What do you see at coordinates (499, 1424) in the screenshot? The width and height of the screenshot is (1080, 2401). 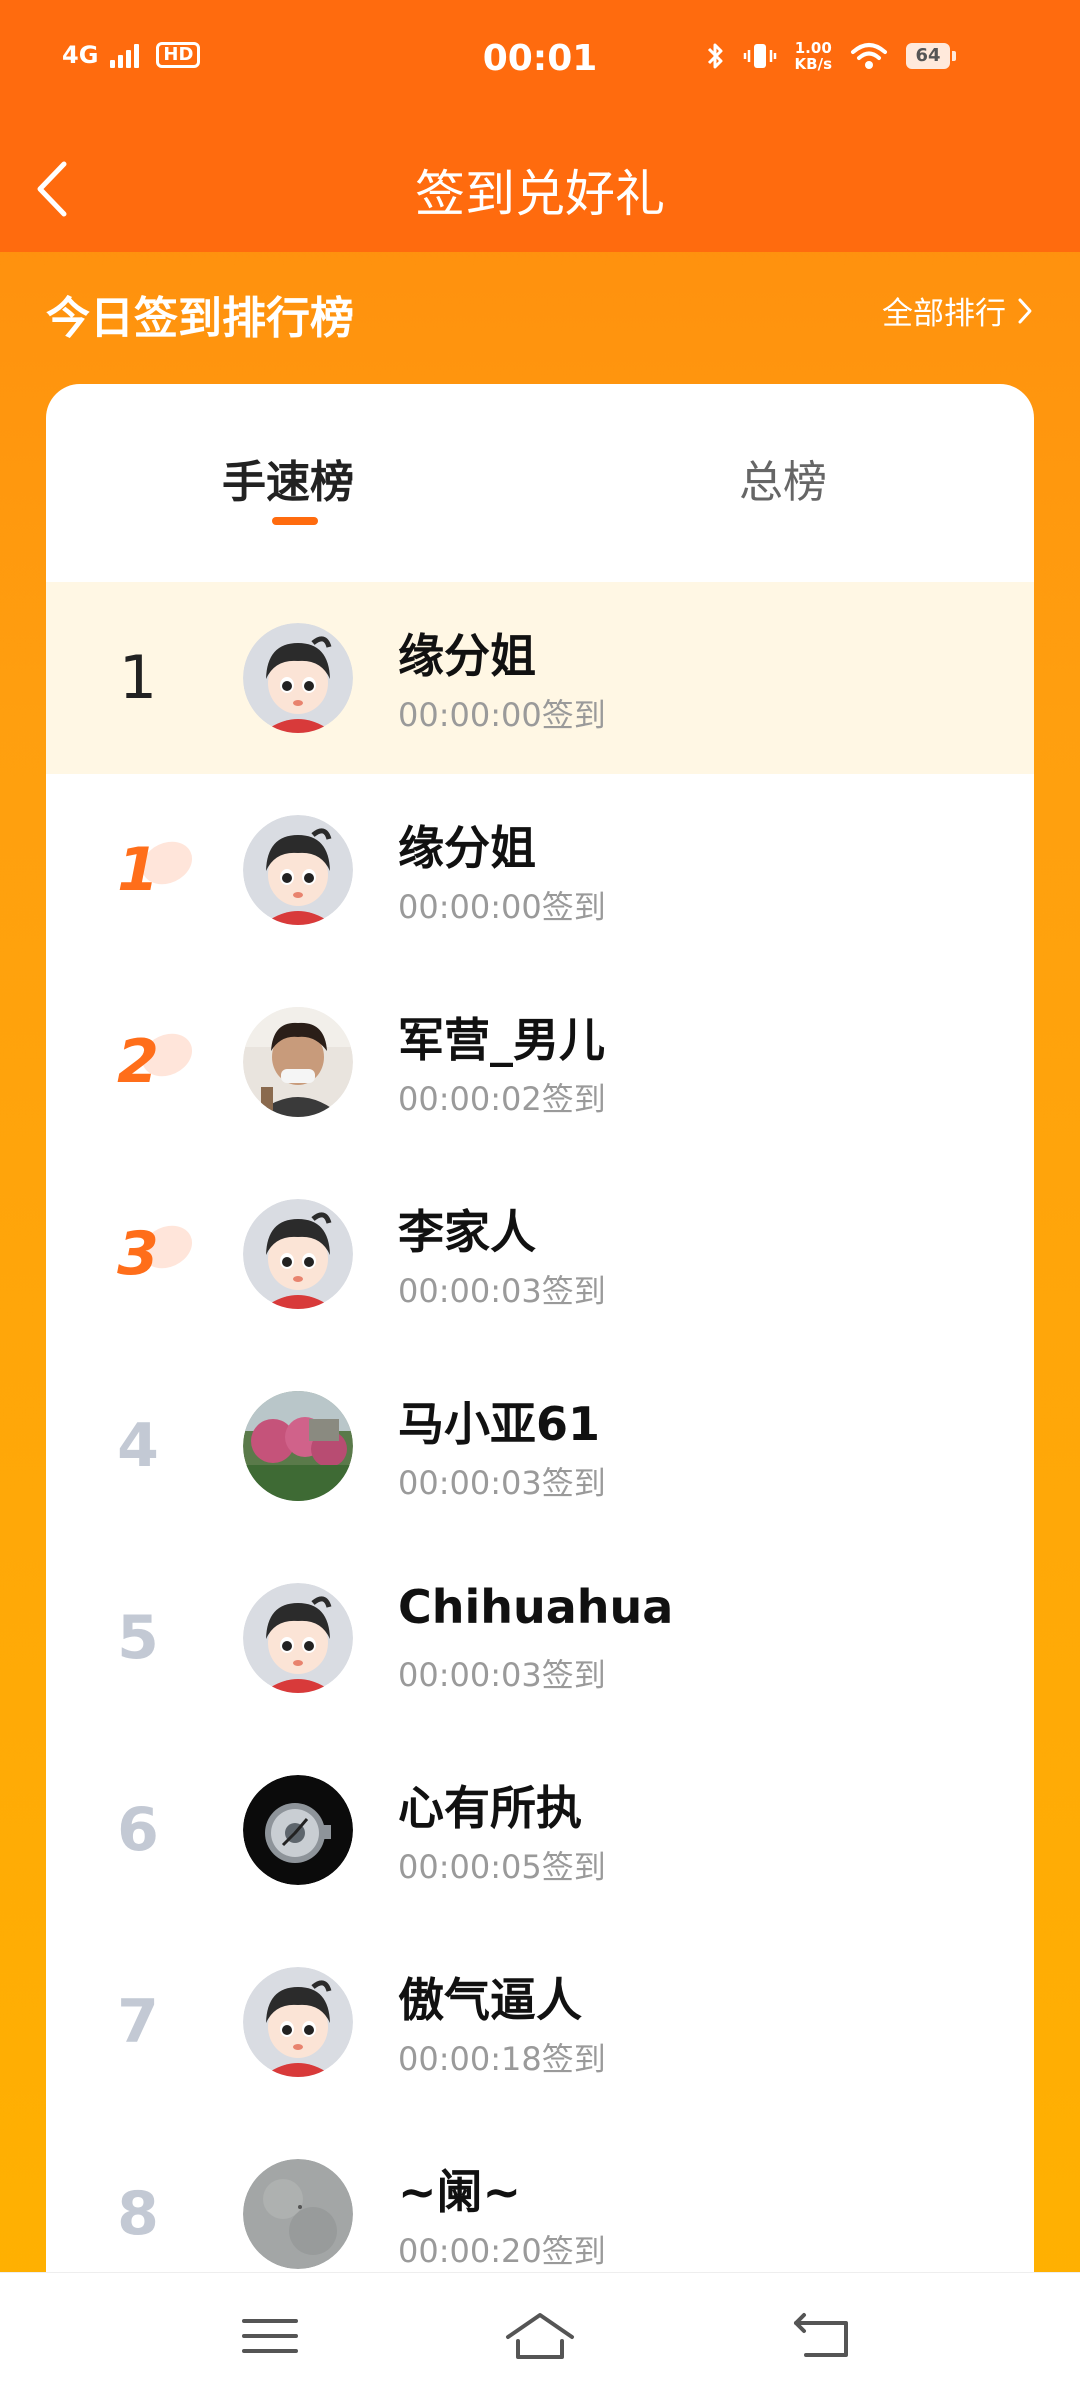 I see `user-name: 马小亚61` at bounding box center [499, 1424].